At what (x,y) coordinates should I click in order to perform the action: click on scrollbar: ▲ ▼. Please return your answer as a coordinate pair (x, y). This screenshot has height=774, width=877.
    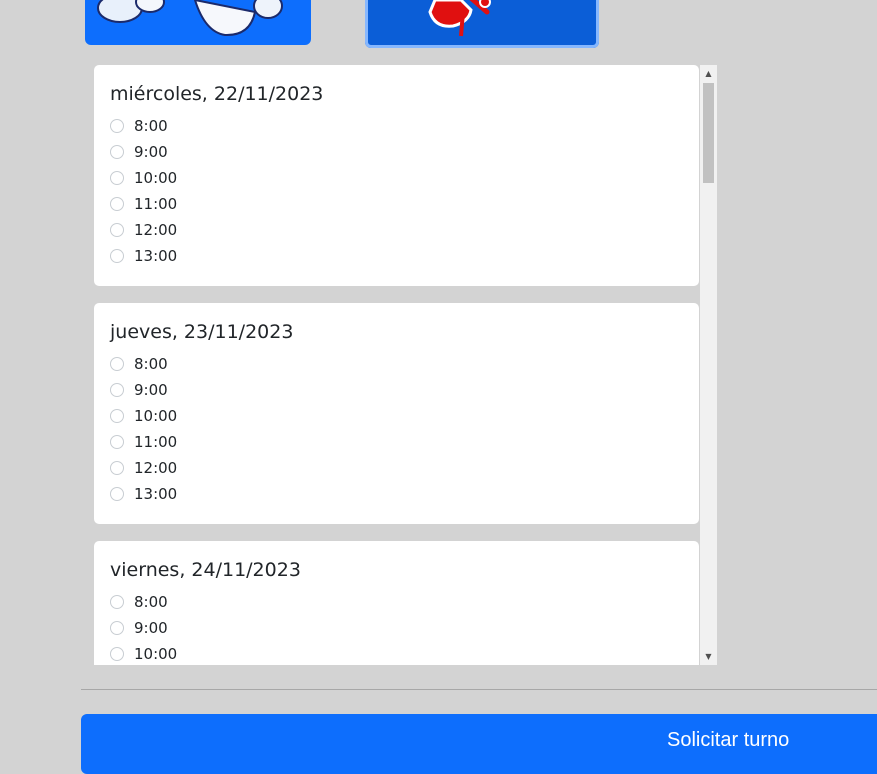
    Looking at the image, I should click on (708, 365).